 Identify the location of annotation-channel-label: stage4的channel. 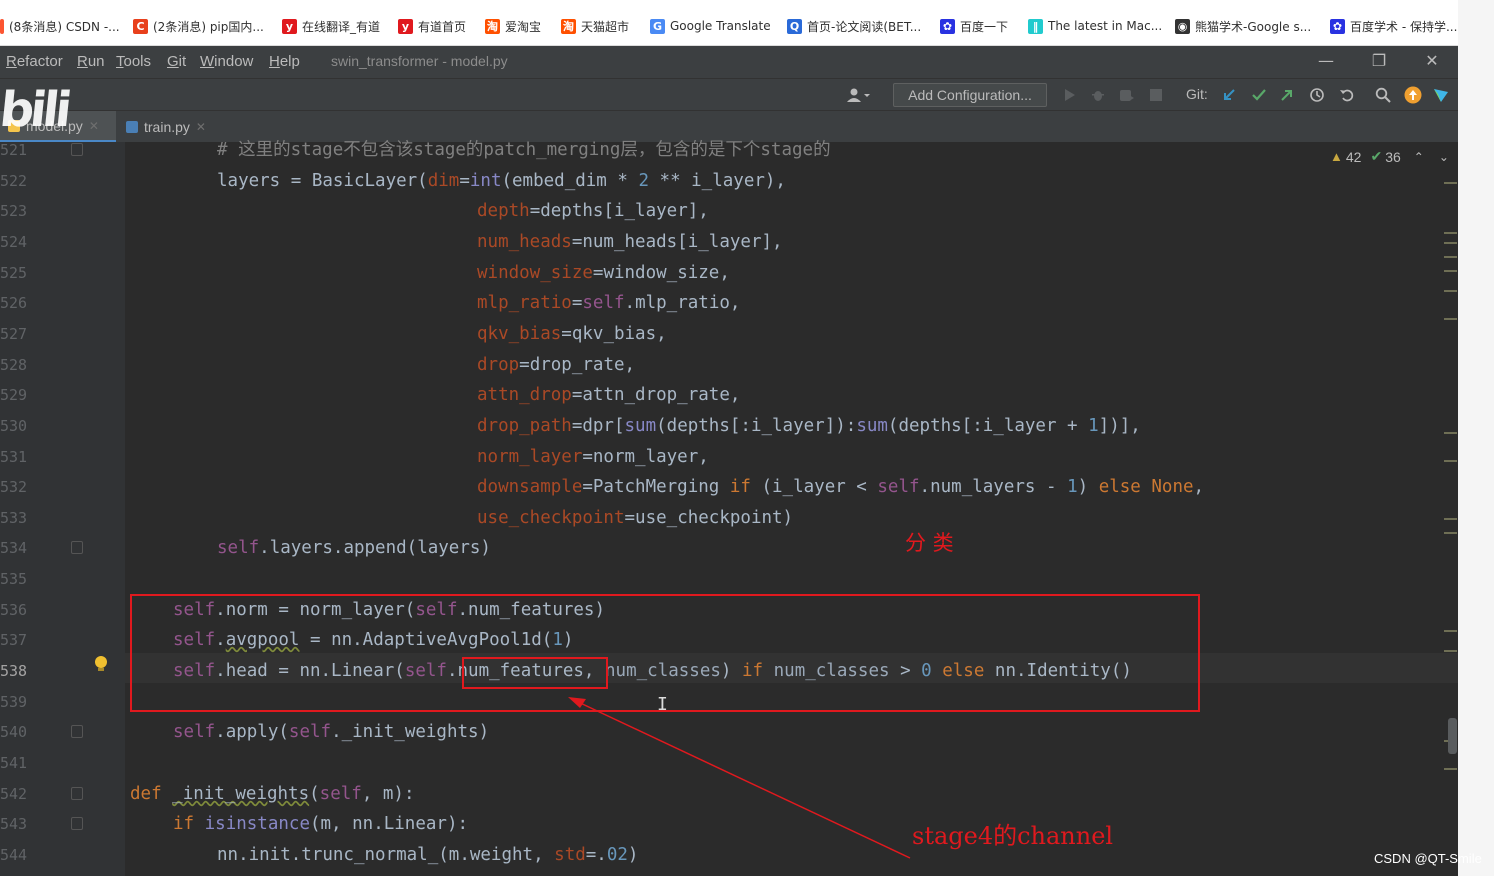
(1013, 836).